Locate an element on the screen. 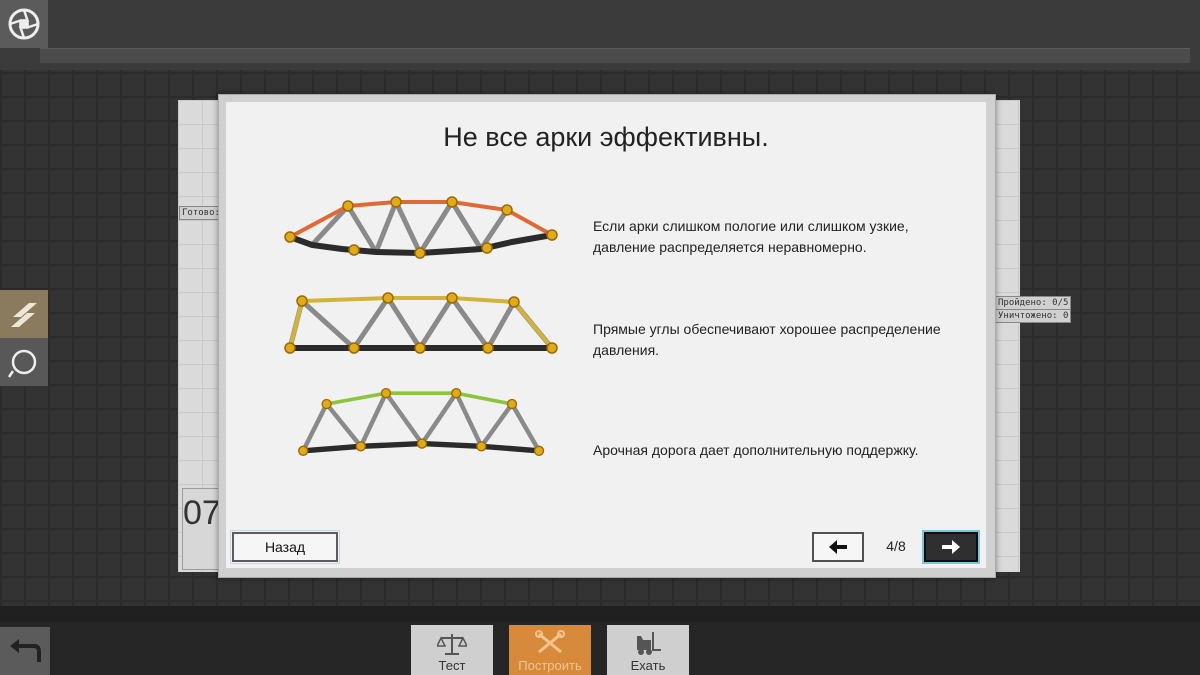  test-tool-button: Тест is located at coordinates (452, 650).